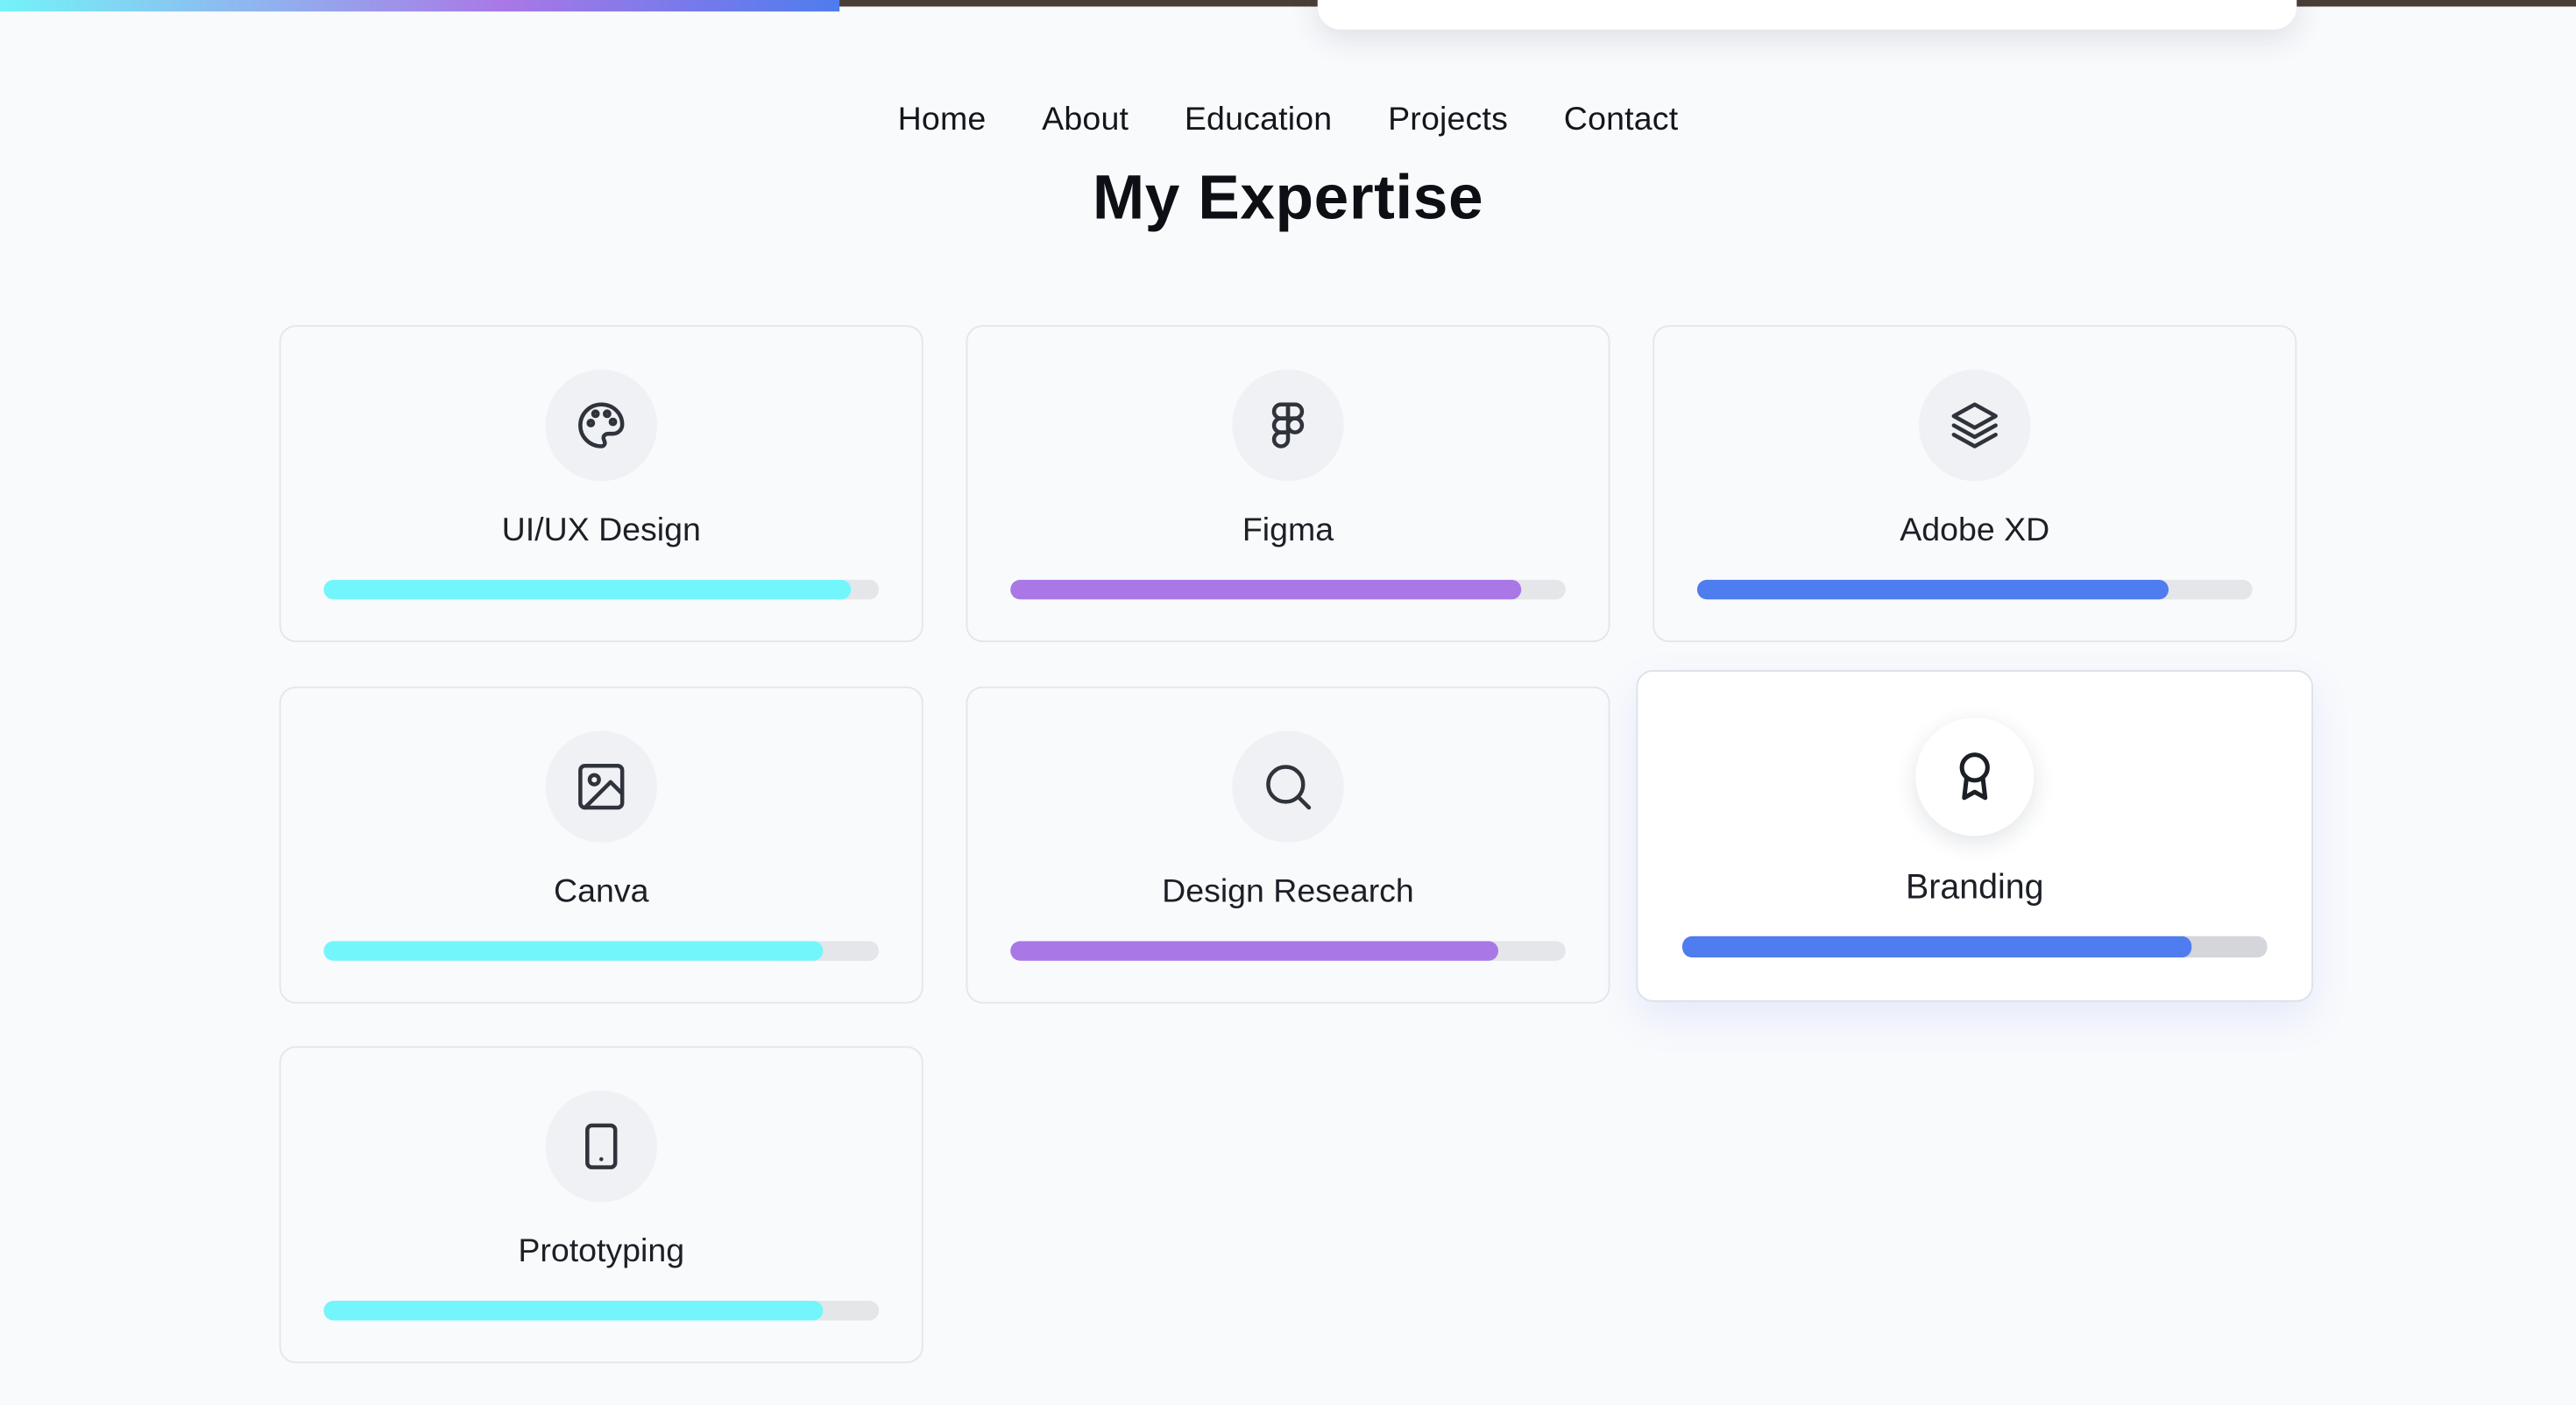  What do you see at coordinates (1448, 120) in the screenshot?
I see `nav-projects: Projects` at bounding box center [1448, 120].